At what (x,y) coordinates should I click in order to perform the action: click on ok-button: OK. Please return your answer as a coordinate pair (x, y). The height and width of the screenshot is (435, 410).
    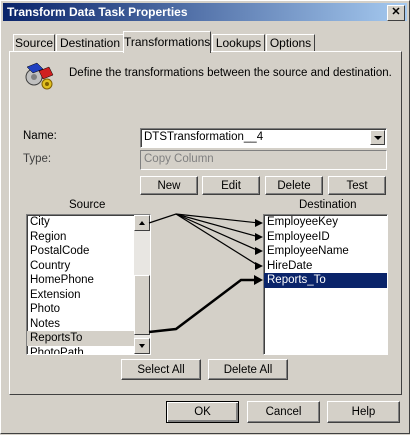
    Looking at the image, I should click on (202, 412).